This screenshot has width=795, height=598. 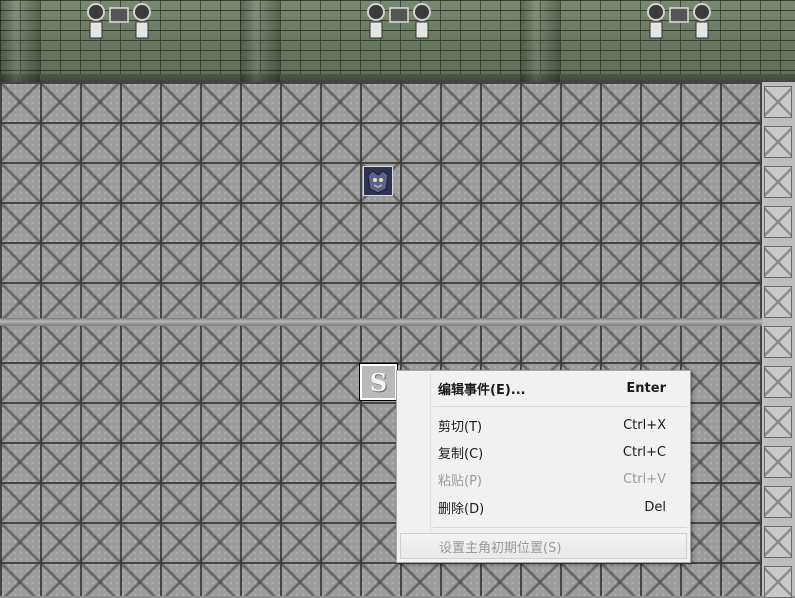 I want to click on map-edge-column, so click(x=778, y=340).